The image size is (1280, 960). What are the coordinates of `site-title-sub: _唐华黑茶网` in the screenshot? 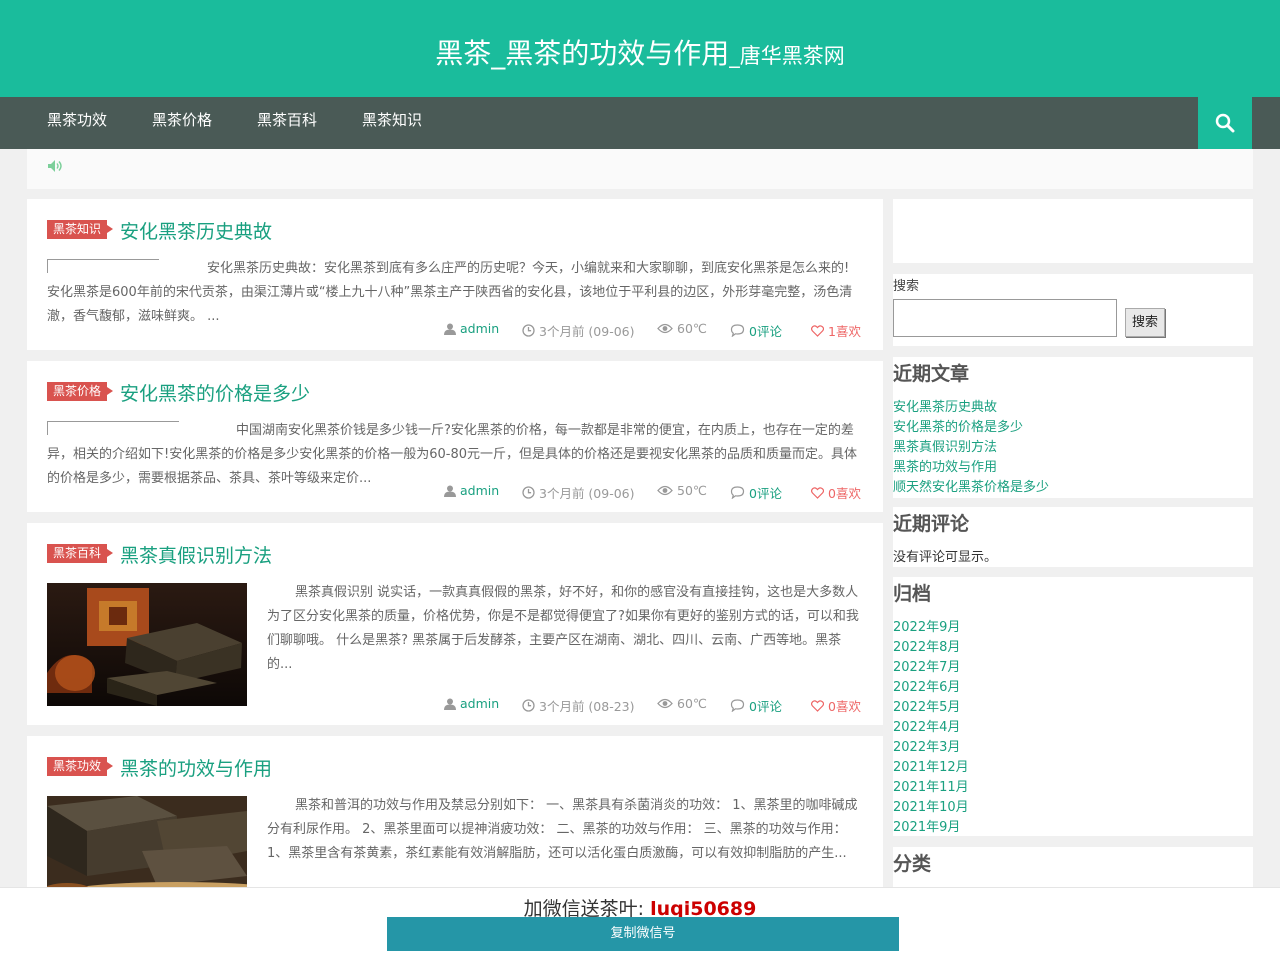 It's located at (787, 56).